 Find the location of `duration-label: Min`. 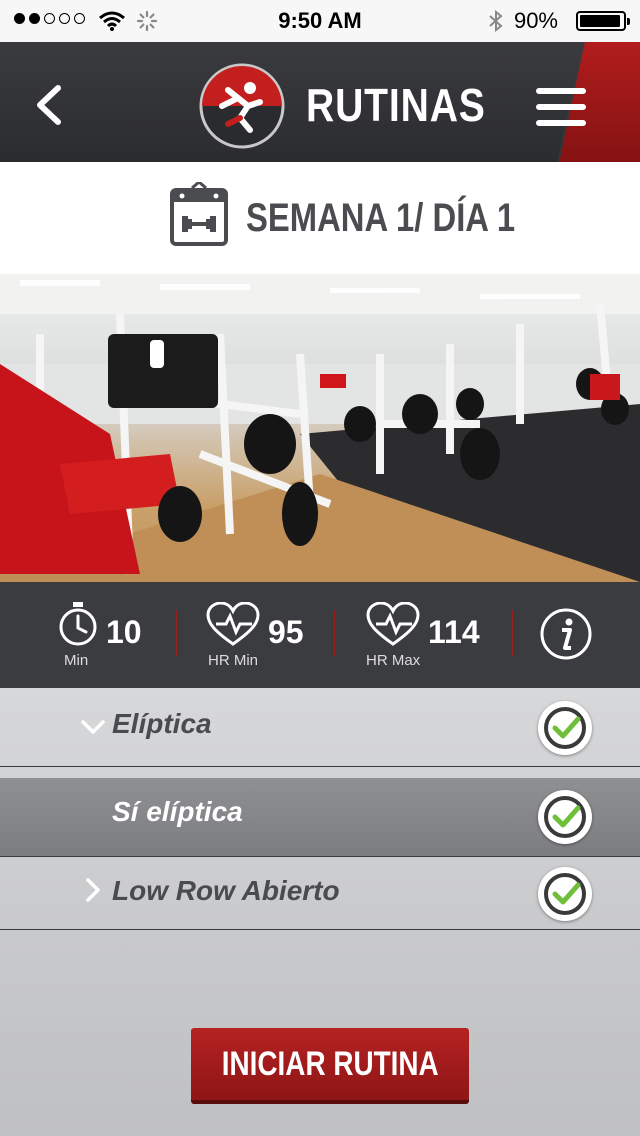

duration-label: Min is located at coordinates (76, 660).